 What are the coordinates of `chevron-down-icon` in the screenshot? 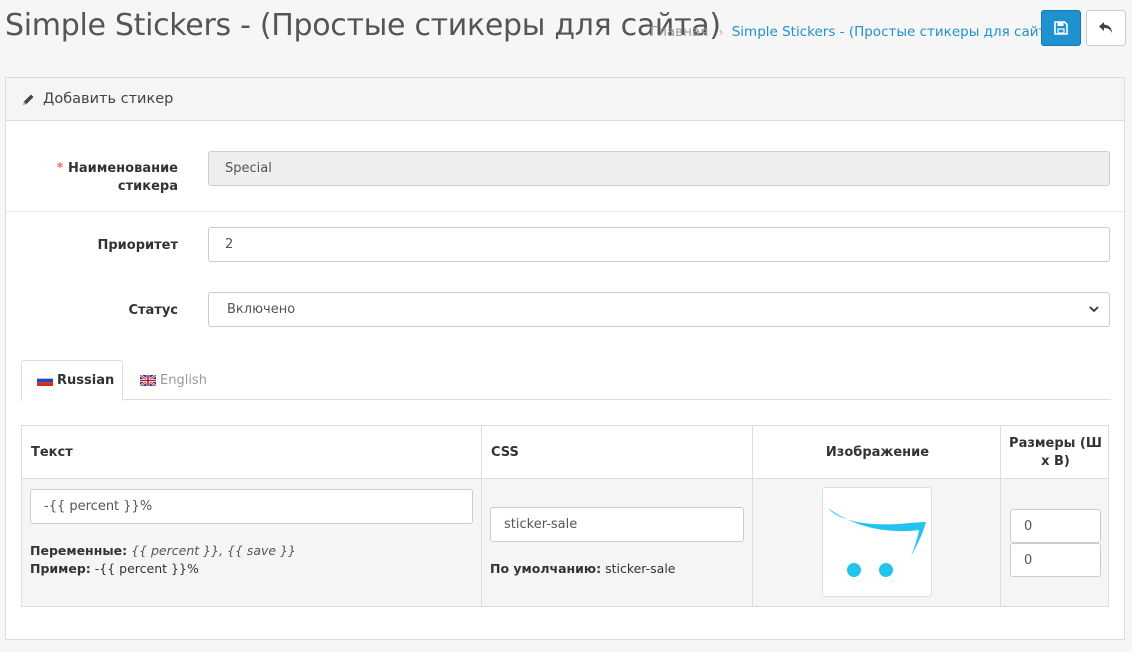 It's located at (1094, 309).